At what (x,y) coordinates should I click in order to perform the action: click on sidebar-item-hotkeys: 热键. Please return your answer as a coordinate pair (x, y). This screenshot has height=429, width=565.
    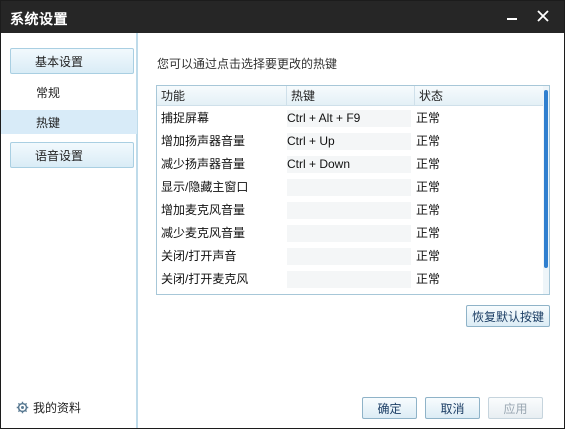
    Looking at the image, I should click on (69, 122).